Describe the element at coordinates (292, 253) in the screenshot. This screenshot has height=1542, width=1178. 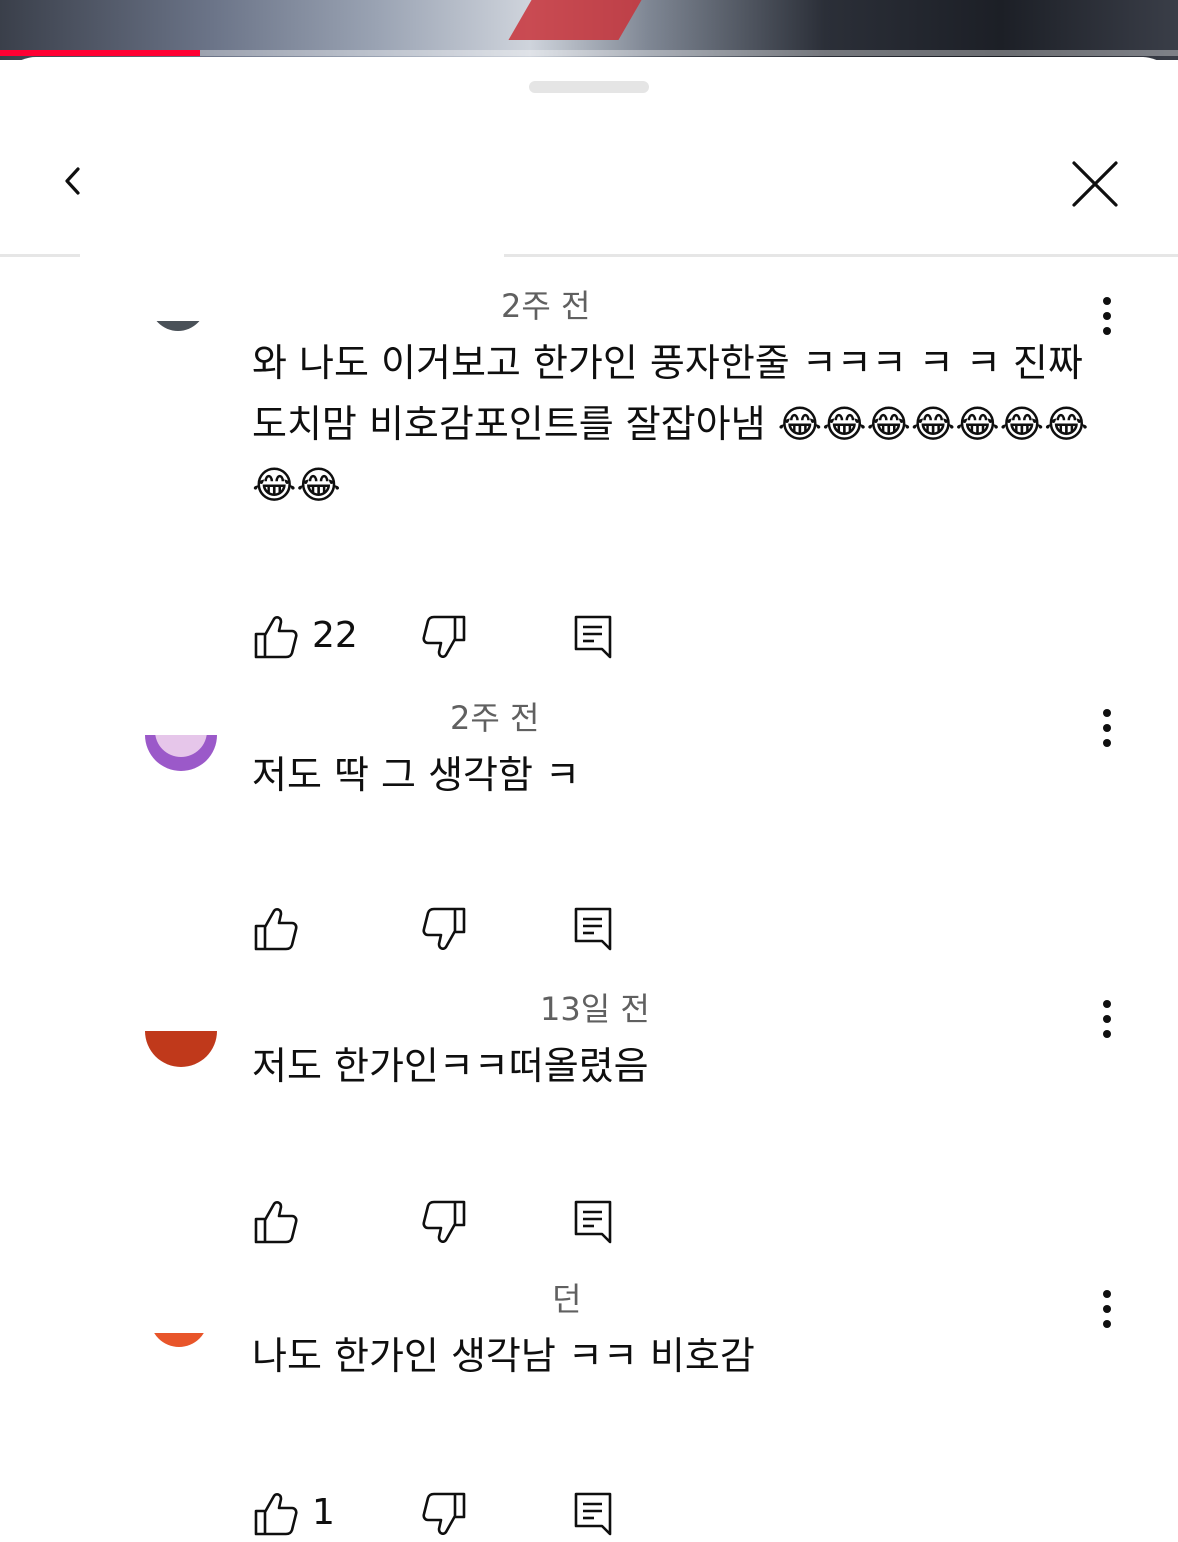
I see `header-divider-gap` at that location.